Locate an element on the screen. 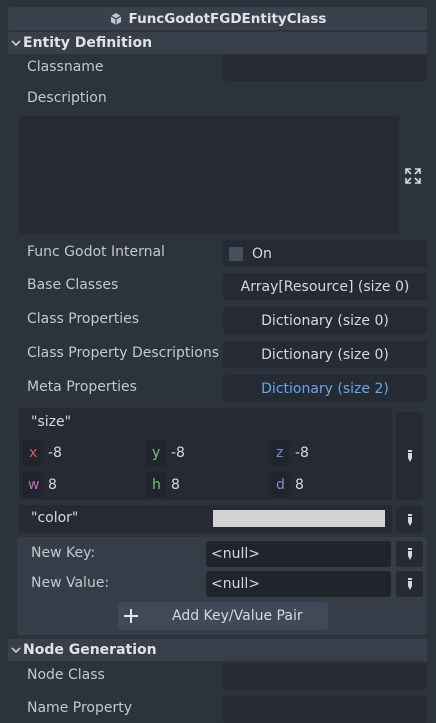  class-property-descriptions-label: Class Property Descriptions is located at coordinates (123, 353).